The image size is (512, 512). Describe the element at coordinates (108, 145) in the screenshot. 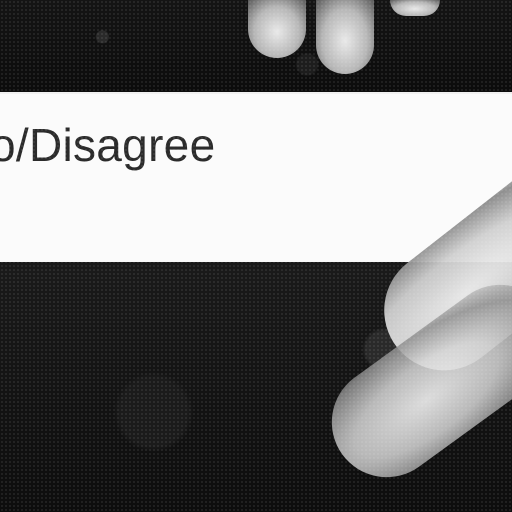

I see `caption-text: o/Disagree` at that location.